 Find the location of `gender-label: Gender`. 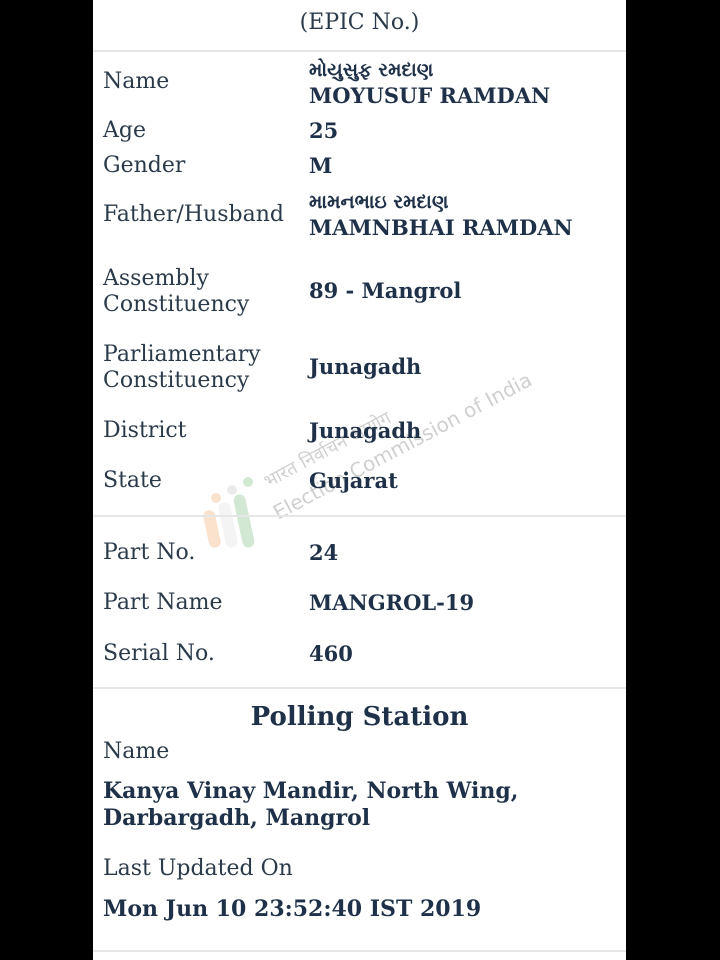

gender-label: Gender is located at coordinates (144, 165).